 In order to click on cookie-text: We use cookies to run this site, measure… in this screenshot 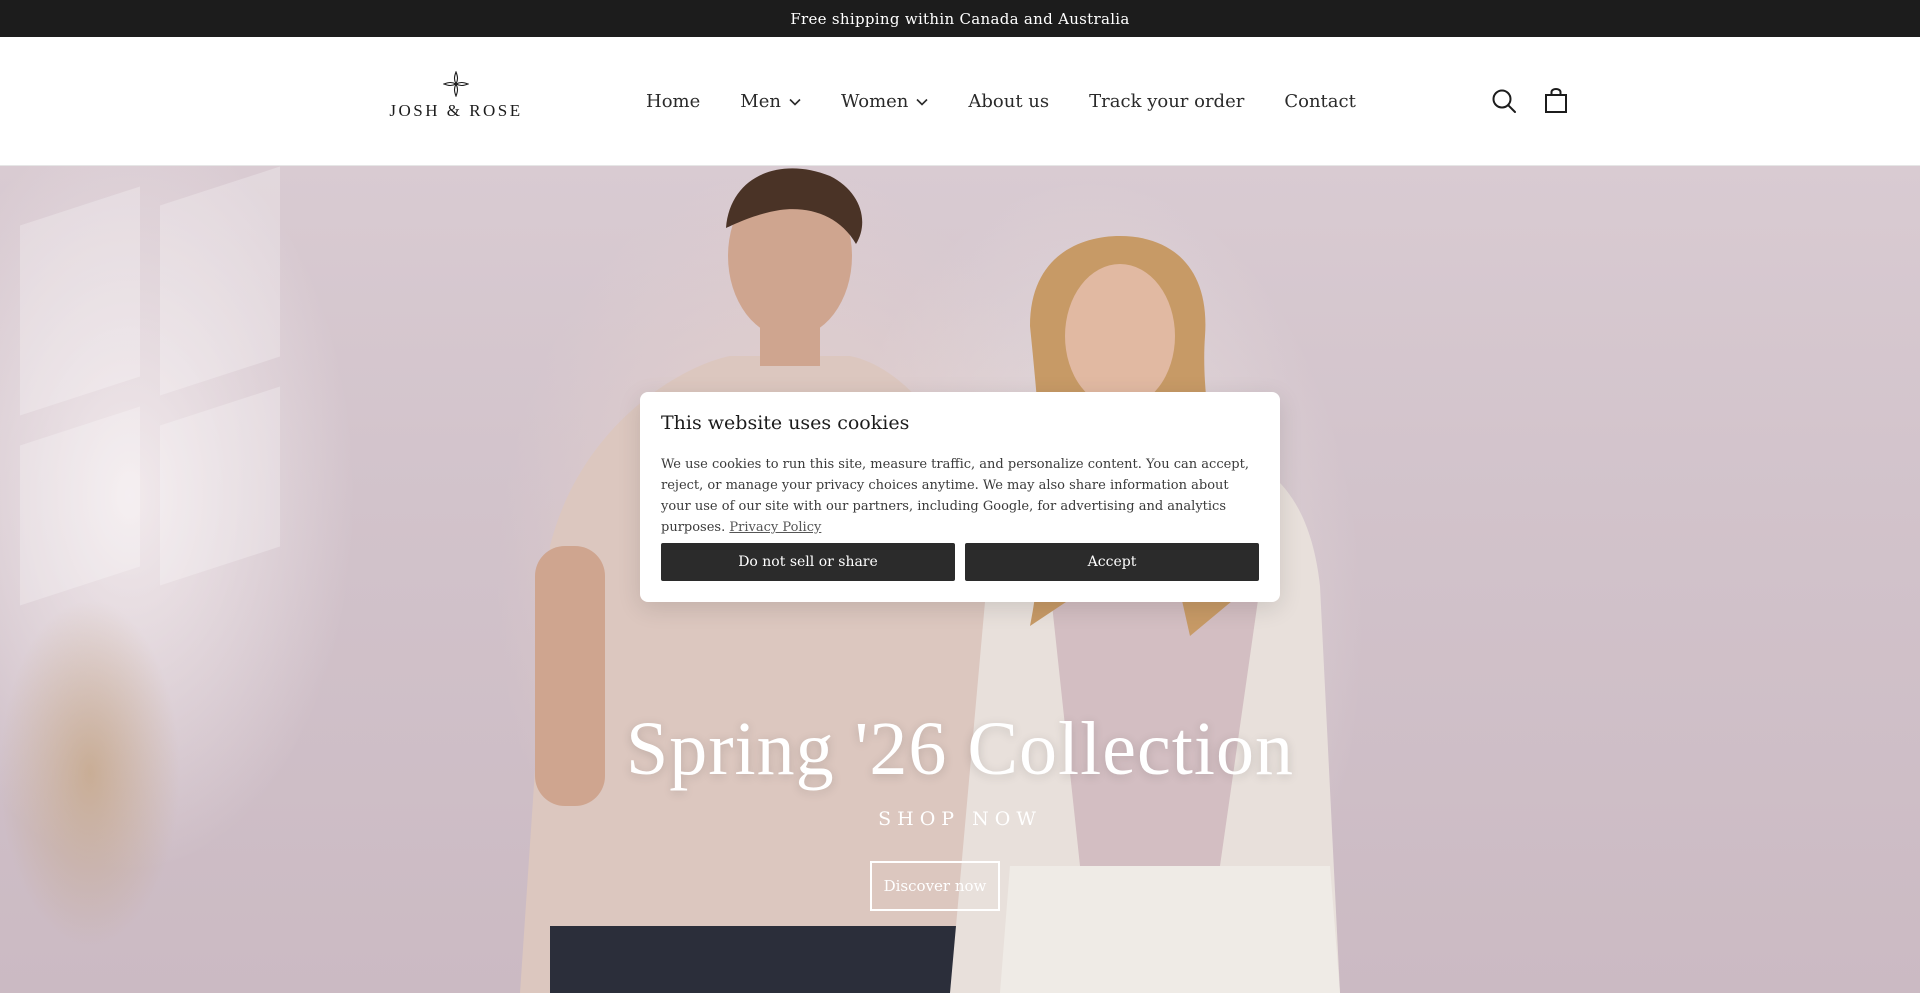, I will do `click(960, 496)`.